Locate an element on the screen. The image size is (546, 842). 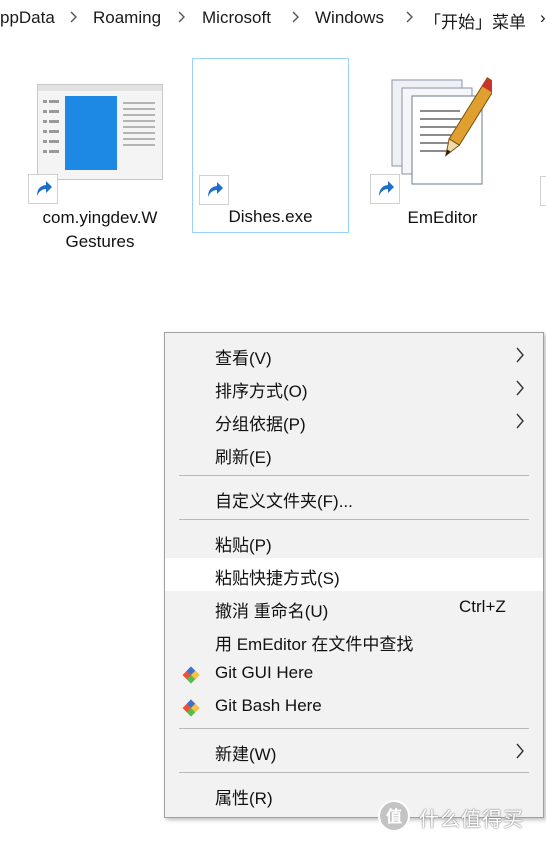
watermark-text: 什么值得买 is located at coordinates (471, 820).